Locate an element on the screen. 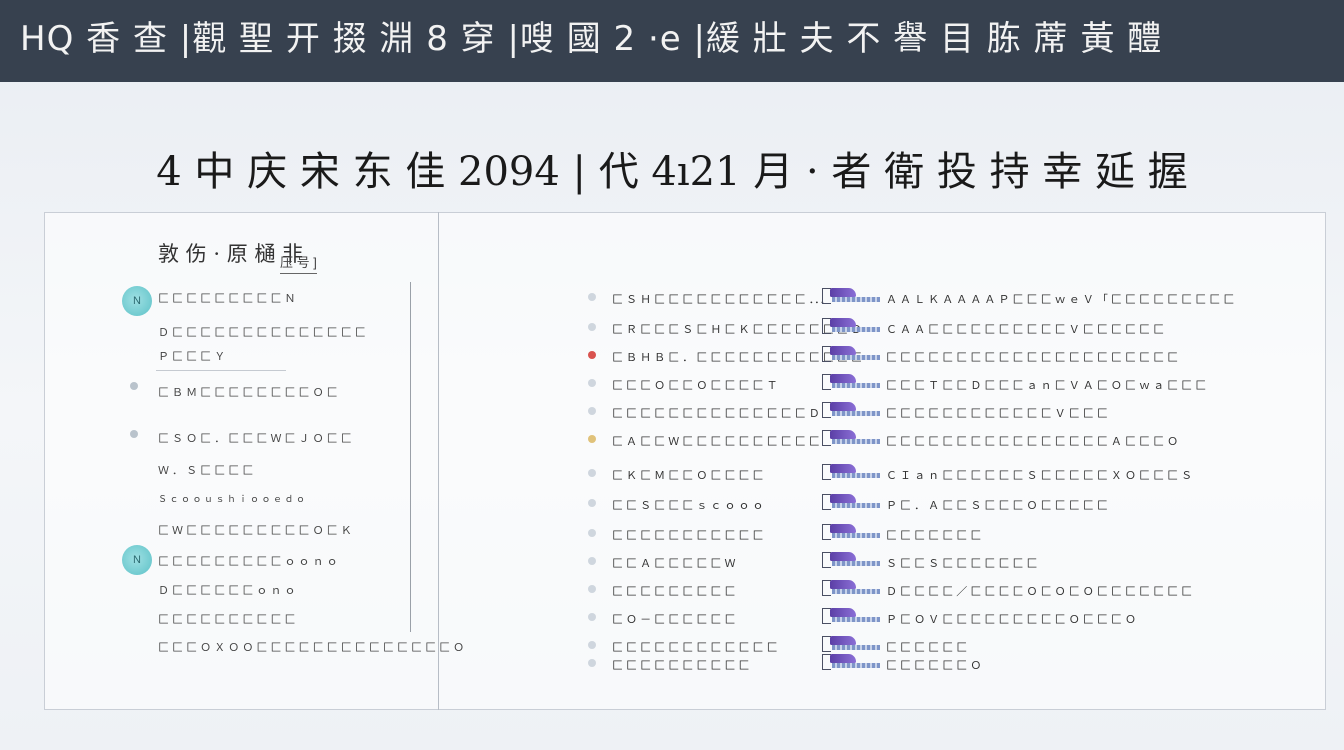 The height and width of the screenshot is (750, 1344). row-label: 匚 匚 Ｓ 匚 匚 匚 ｓ ｃ ｏ ｏ ｏ is located at coordinates (688, 506).